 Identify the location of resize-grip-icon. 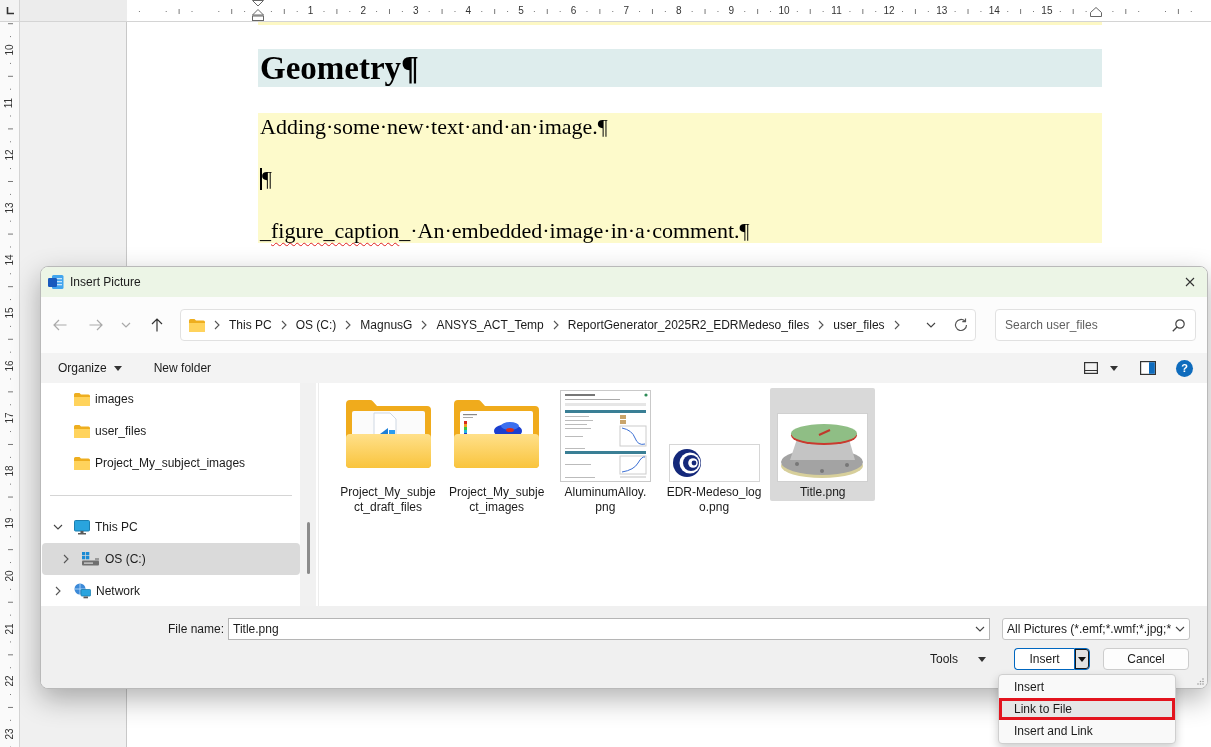
(1200, 681).